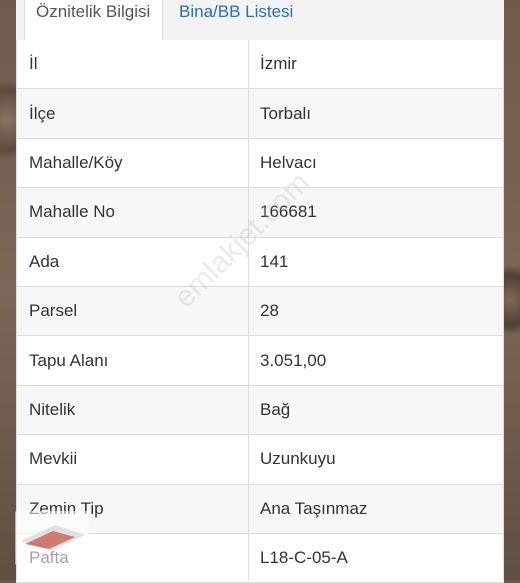 The width and height of the screenshot is (520, 583). What do you see at coordinates (298, 459) in the screenshot?
I see `row-value: Uzunkuyu` at bounding box center [298, 459].